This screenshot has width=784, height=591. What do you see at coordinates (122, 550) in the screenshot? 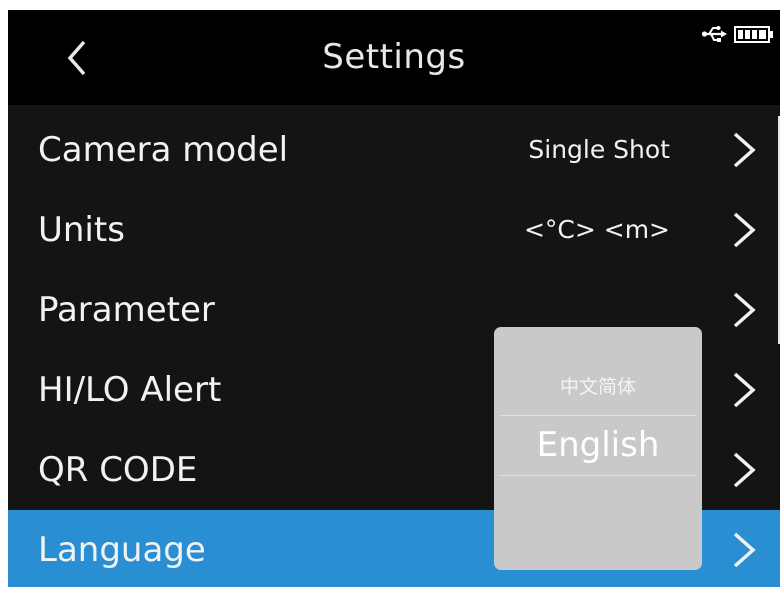
I see `menu-item-label: Language` at bounding box center [122, 550].